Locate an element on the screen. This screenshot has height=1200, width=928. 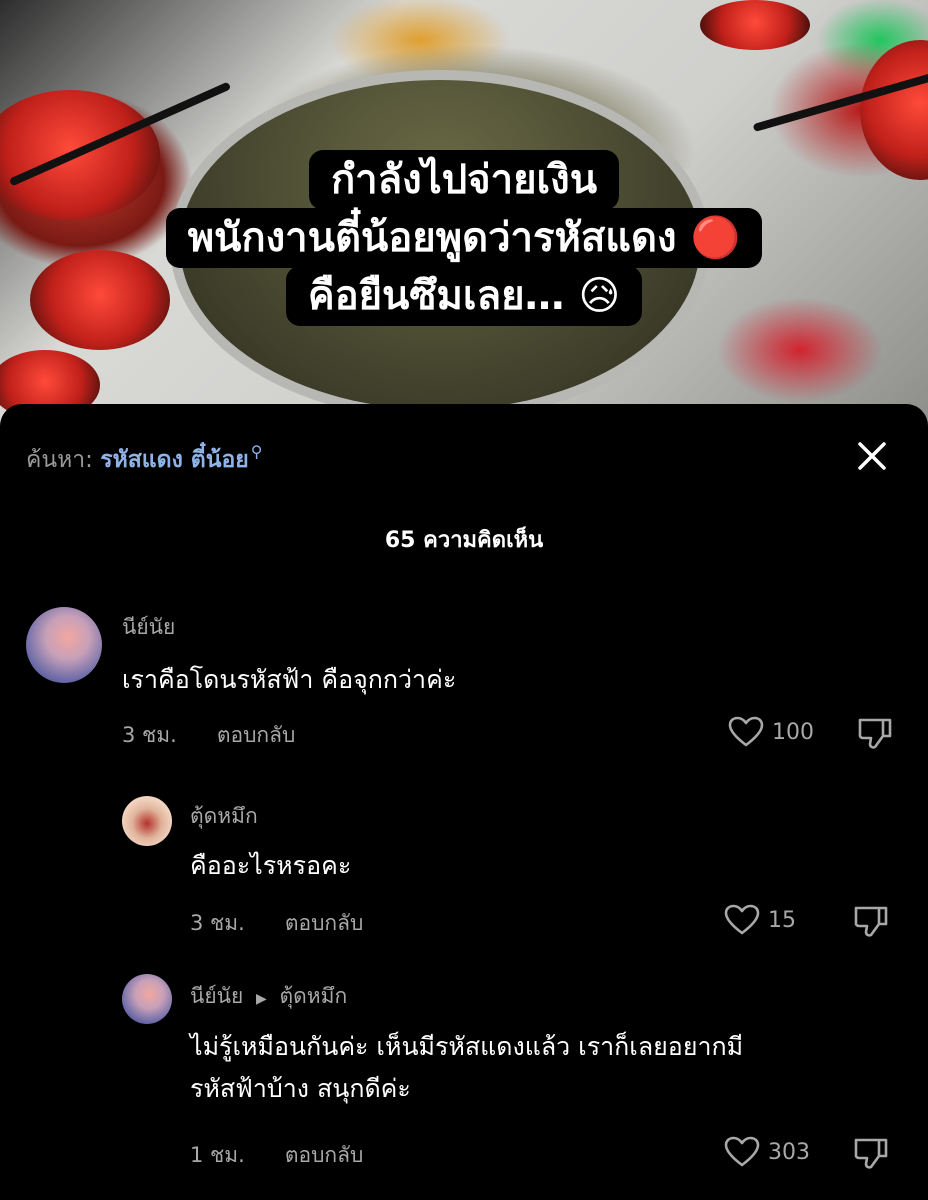
like-count: 303 is located at coordinates (789, 1152).